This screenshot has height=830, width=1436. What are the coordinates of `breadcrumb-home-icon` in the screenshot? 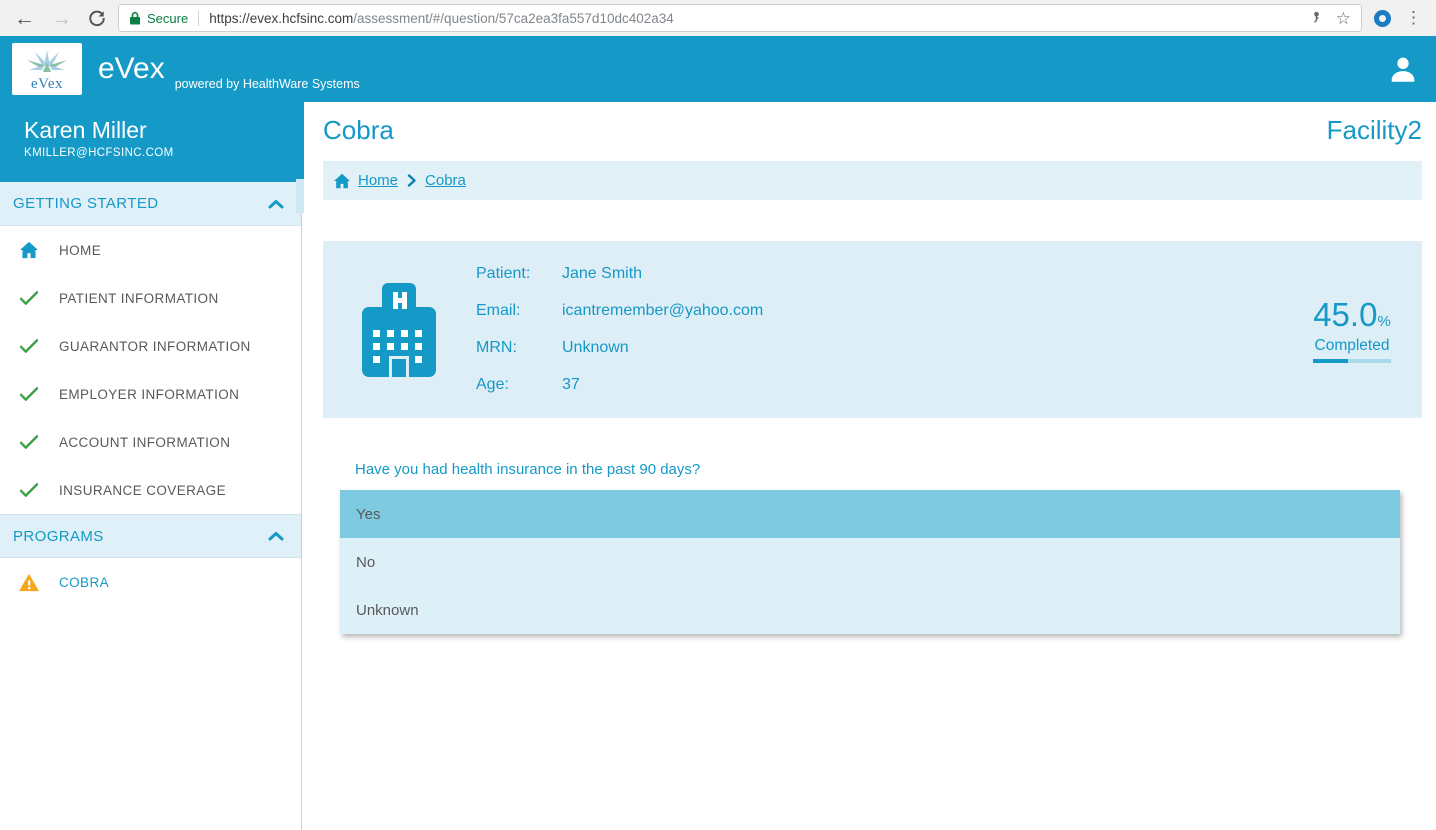 It's located at (342, 181).